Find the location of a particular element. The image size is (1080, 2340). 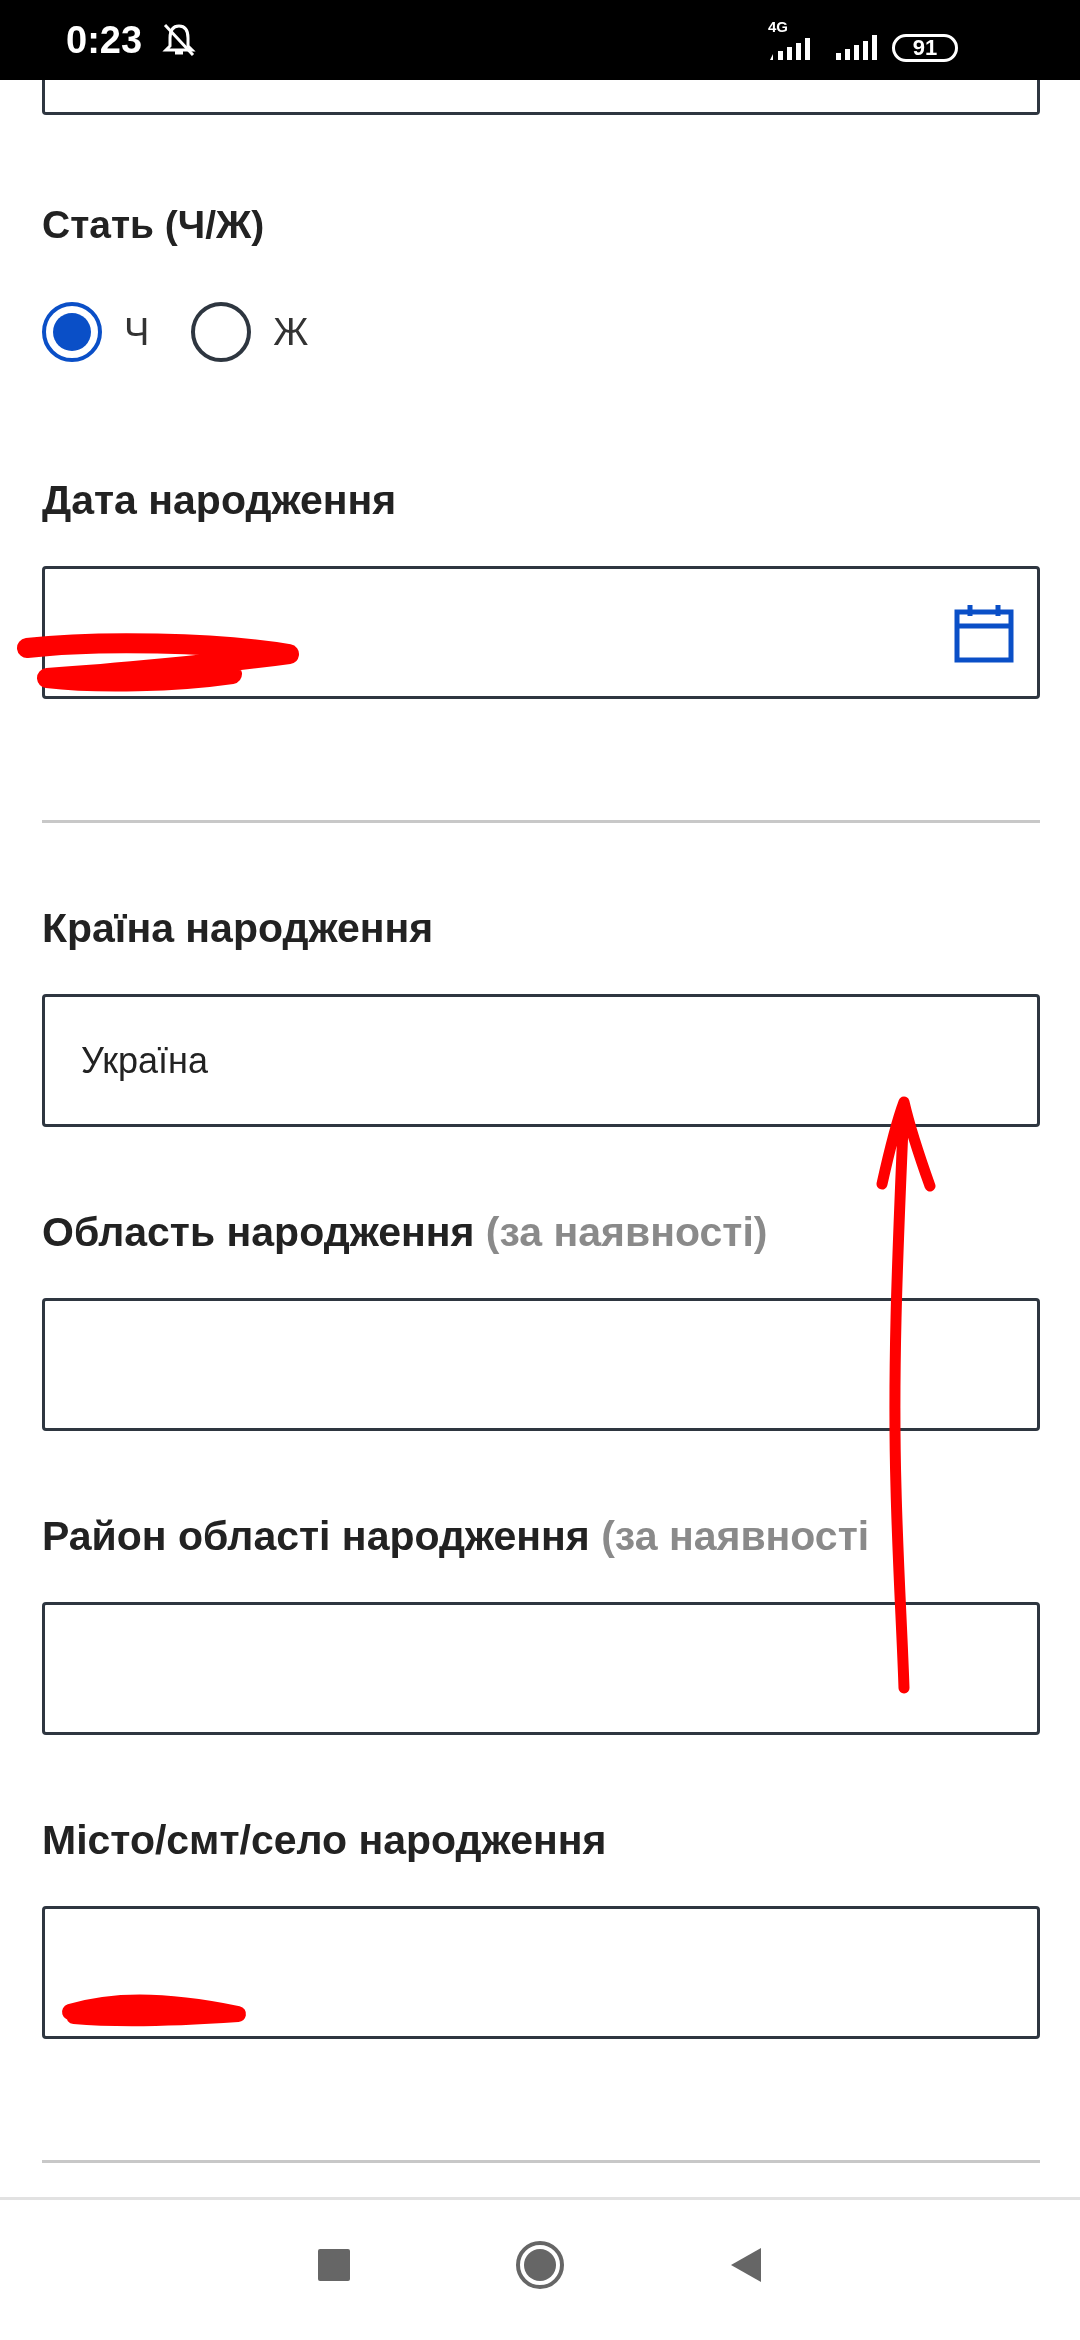

field-label: Район області народження is located at coordinates (316, 1536).